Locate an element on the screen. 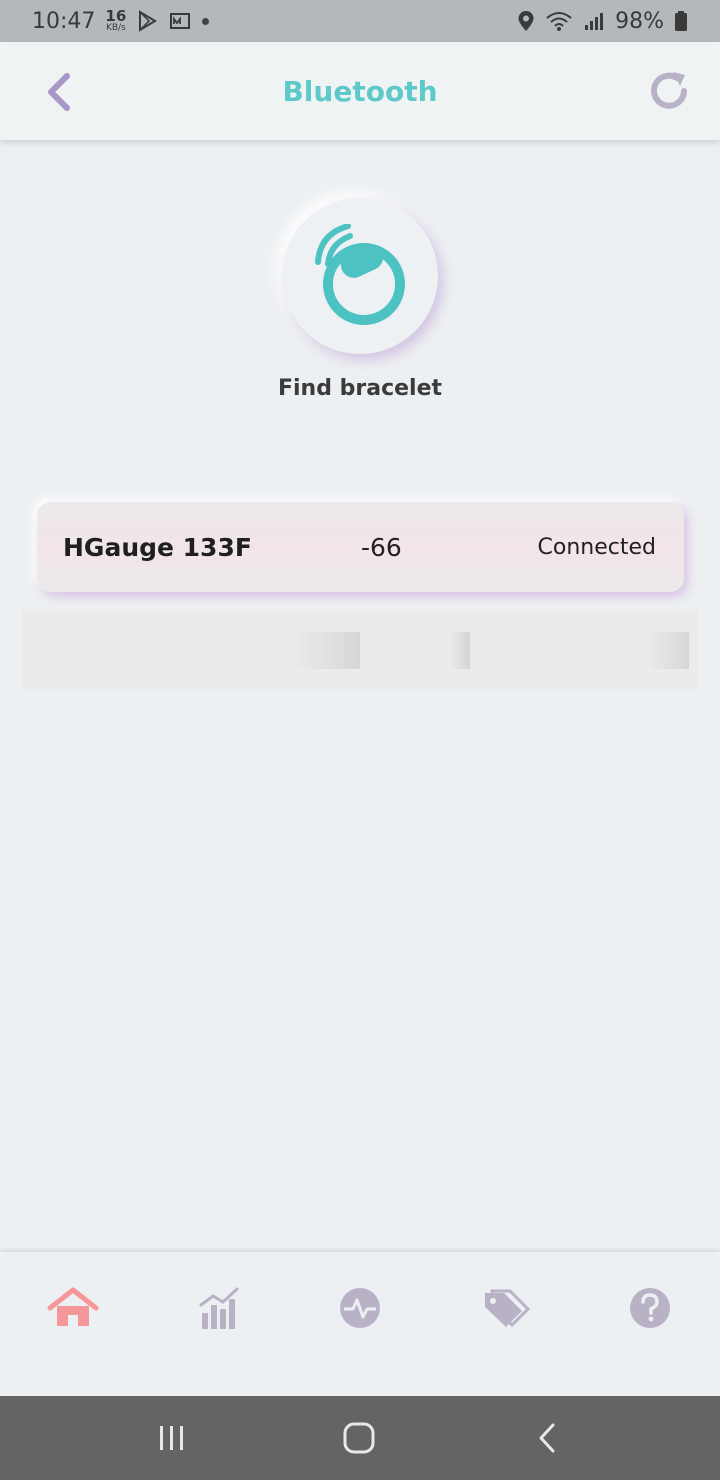 This screenshot has height=1480, width=720. back-button is located at coordinates (60, 92).